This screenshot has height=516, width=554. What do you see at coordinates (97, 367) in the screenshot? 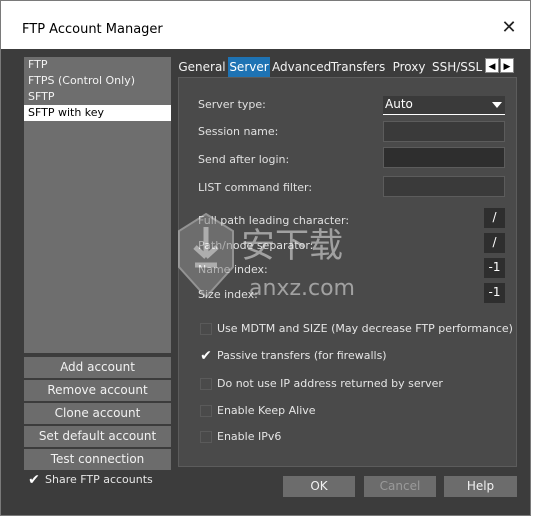
I see `add-account-button: Add account` at bounding box center [97, 367].